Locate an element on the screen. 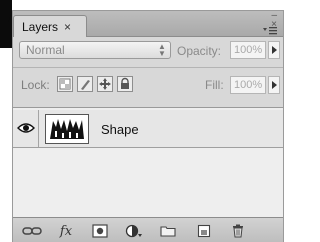 The height and width of the screenshot is (242, 320). blend-row: Normal ▲ ▼ Opacity: 100% is located at coordinates (148, 51).